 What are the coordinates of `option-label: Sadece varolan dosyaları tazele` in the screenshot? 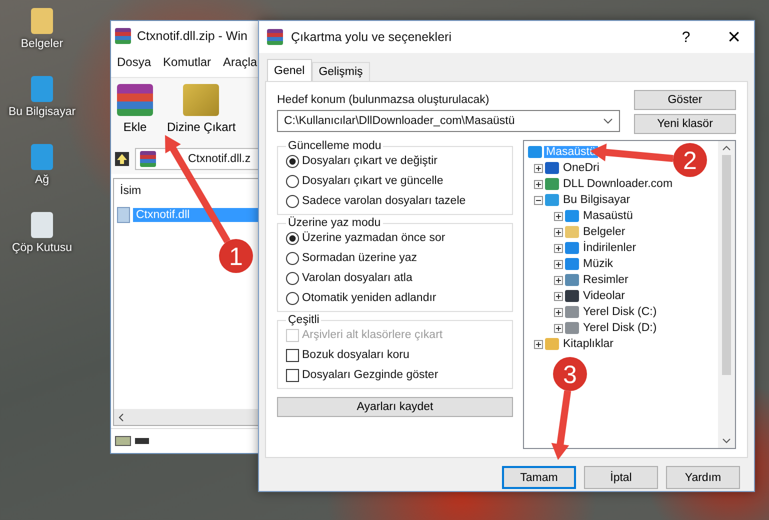 It's located at (384, 201).